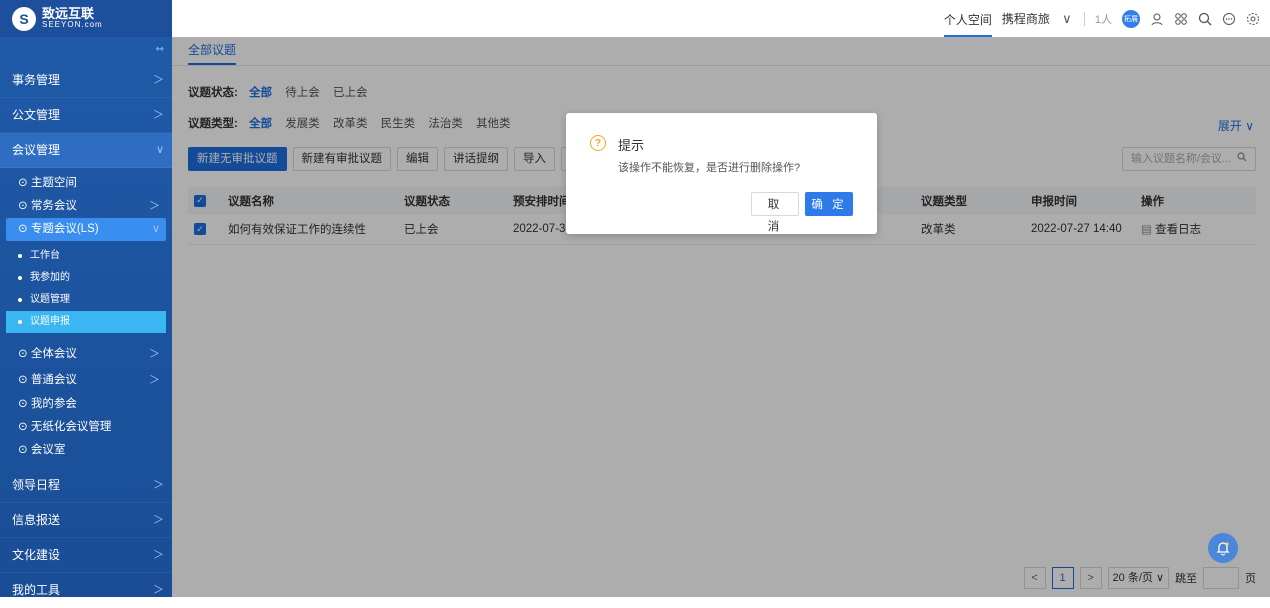  Describe the element at coordinates (86, 555) in the screenshot. I see `menu-culture: 文化建设＞` at that location.